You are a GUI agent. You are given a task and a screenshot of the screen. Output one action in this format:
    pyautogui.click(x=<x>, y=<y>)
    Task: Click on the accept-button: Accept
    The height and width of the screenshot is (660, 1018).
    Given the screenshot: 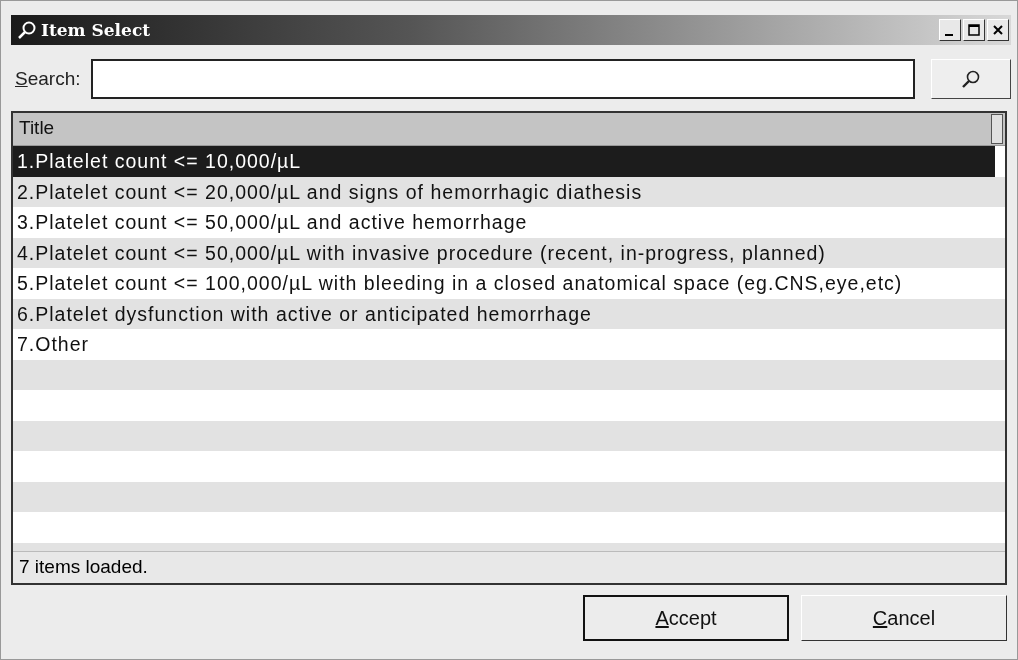 What is the action you would take?
    pyautogui.click(x=686, y=618)
    